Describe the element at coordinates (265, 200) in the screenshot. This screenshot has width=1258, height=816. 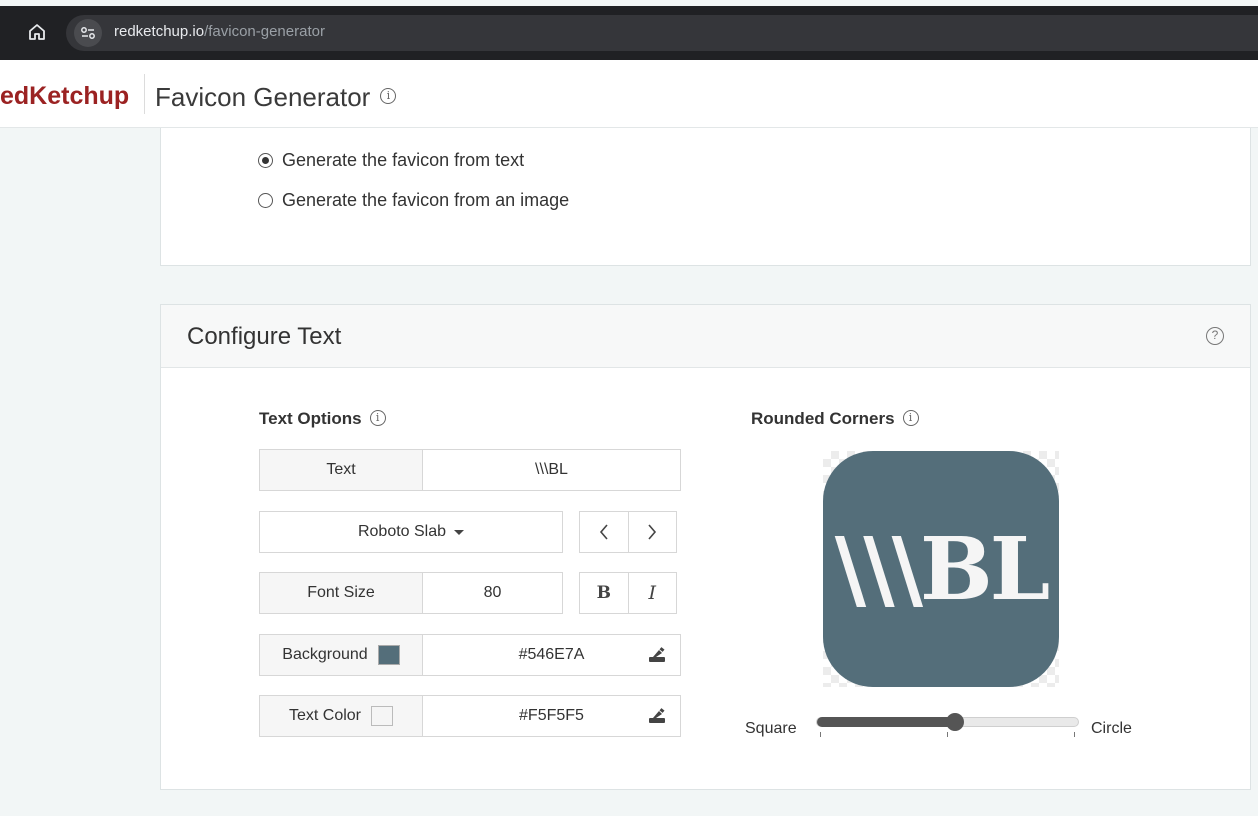
I see `radio-button` at that location.